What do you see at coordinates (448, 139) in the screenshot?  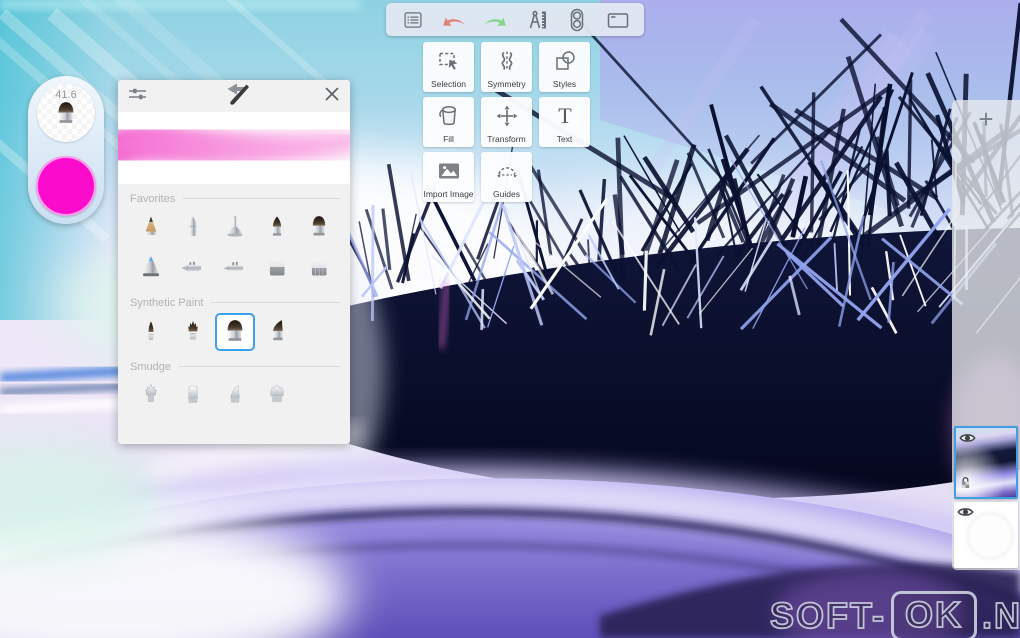 I see `tool-label: Fill` at bounding box center [448, 139].